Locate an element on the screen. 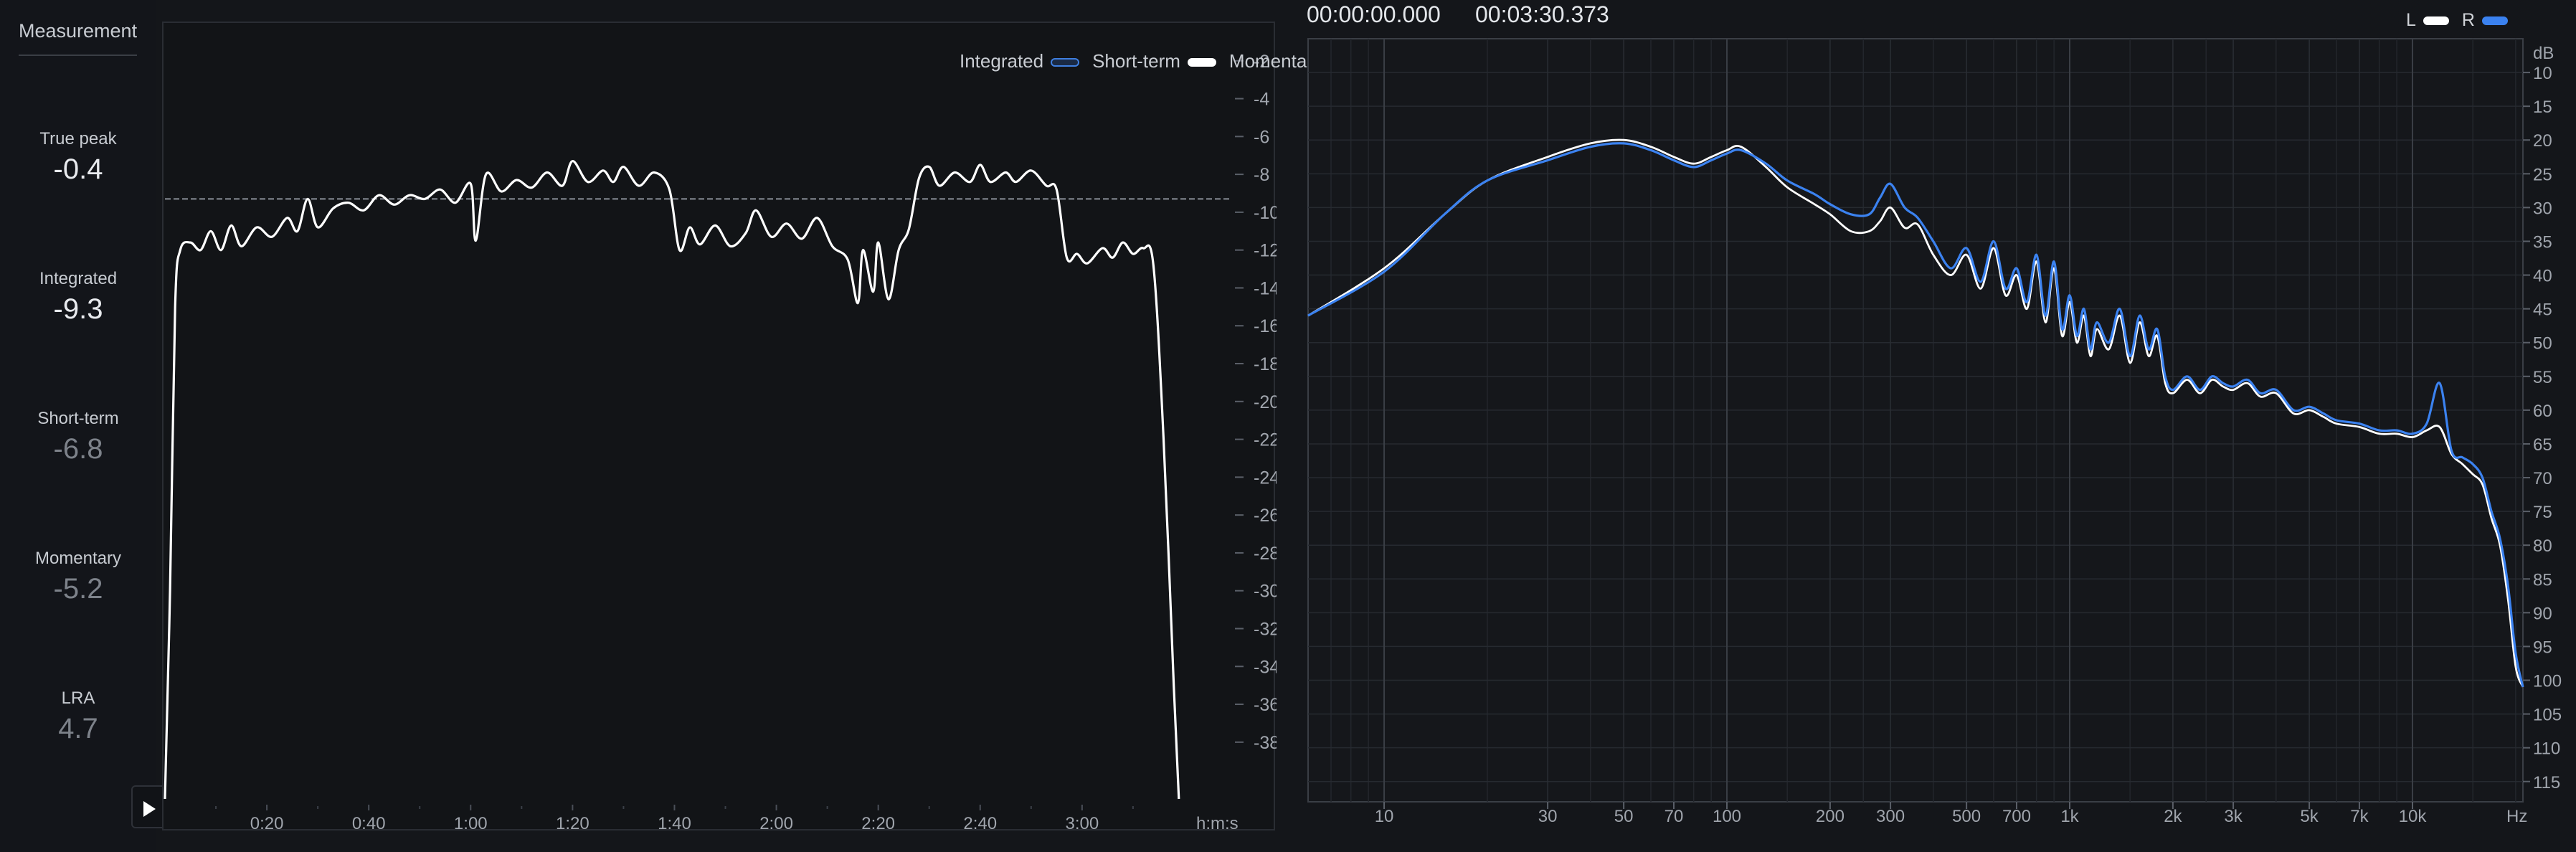  y-axis-unit-label: dB is located at coordinates (2543, 53).